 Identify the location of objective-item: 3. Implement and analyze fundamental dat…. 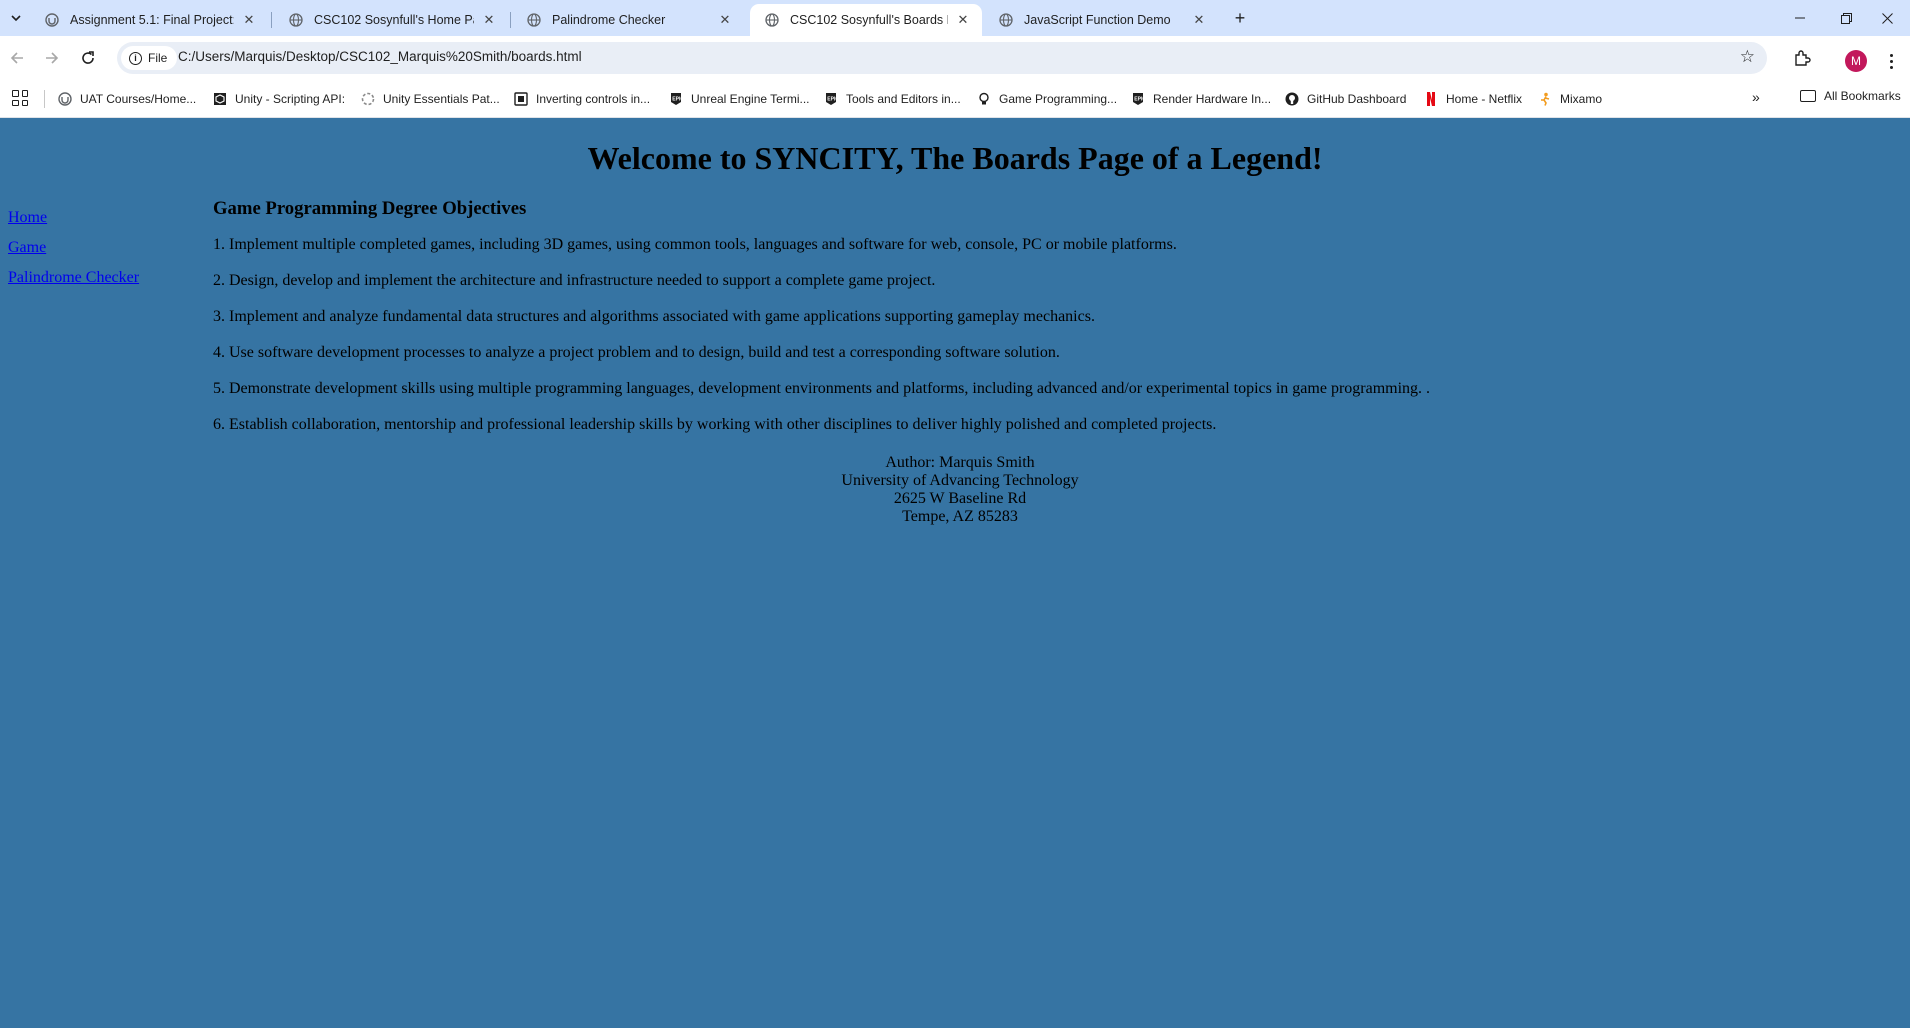
(654, 316).